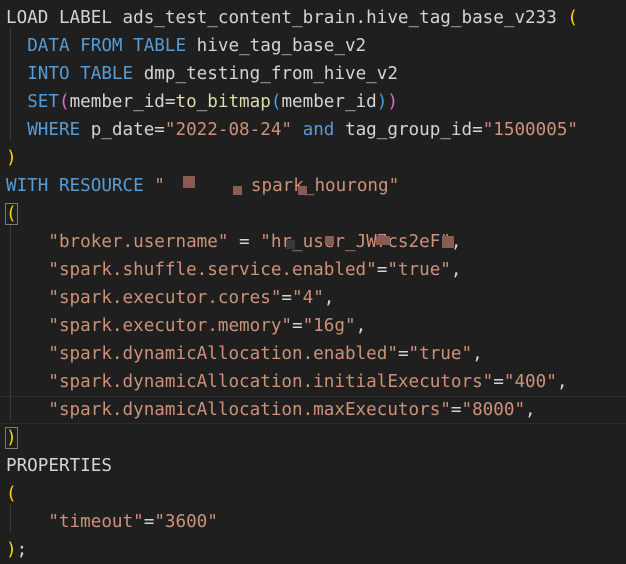 This screenshot has width=626, height=564. I want to click on punctuation: ;, so click(22, 550).